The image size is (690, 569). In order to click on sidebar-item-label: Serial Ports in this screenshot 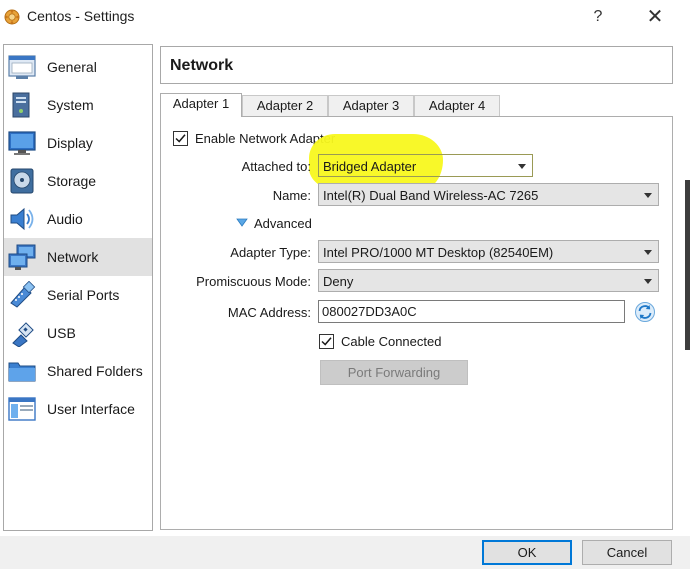, I will do `click(83, 295)`.